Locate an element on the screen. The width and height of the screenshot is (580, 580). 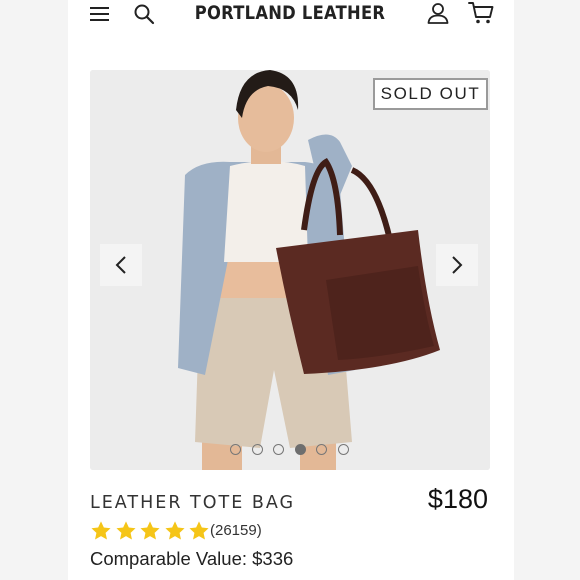
product-title: LEATHER TOTE BAG is located at coordinates (193, 503).